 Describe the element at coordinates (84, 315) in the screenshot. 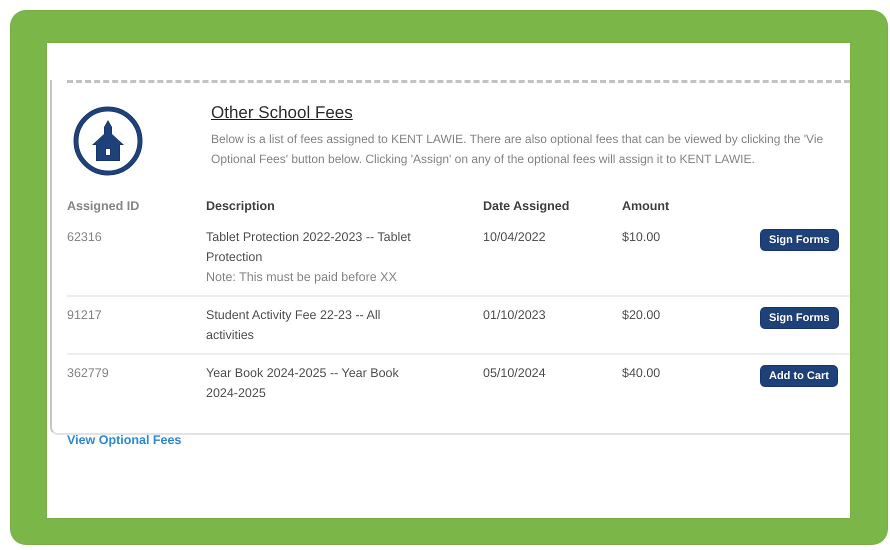

I see `id-cell-text: 91217` at that location.